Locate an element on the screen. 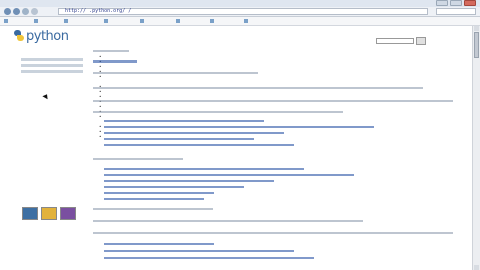  scrollbar-thumb is located at coordinates (476, 45).